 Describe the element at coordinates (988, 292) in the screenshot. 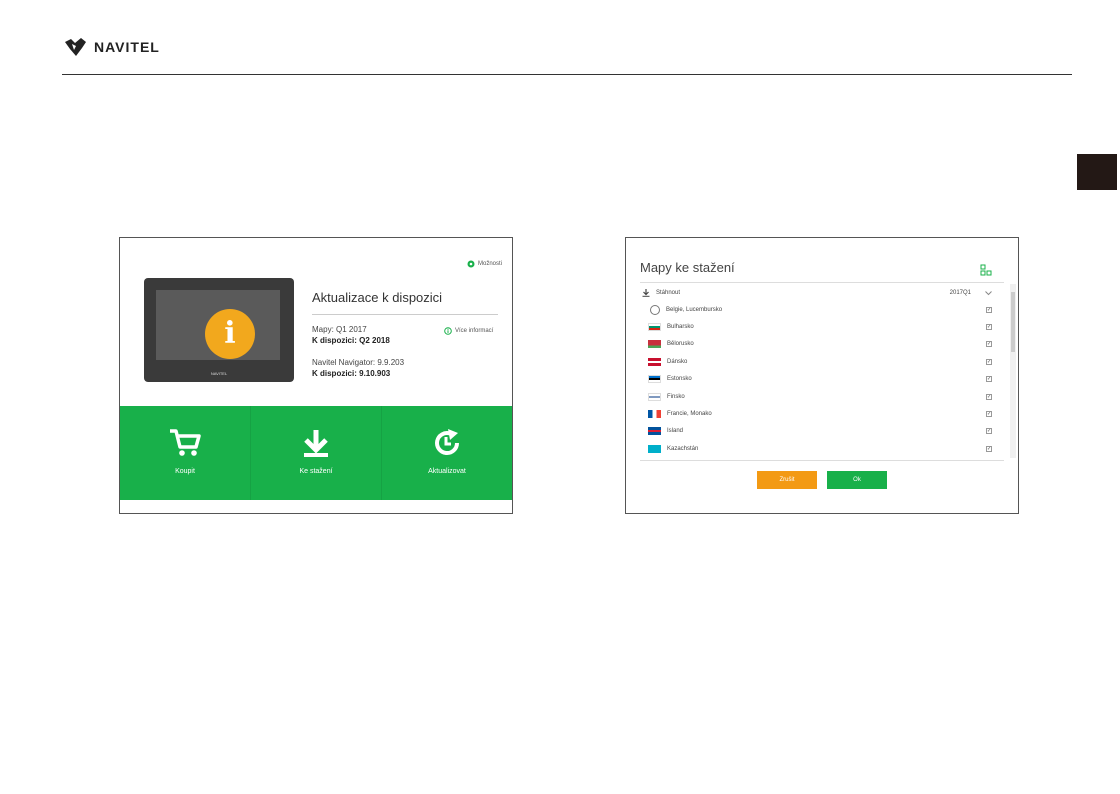

I see `chevron-down-icon` at that location.